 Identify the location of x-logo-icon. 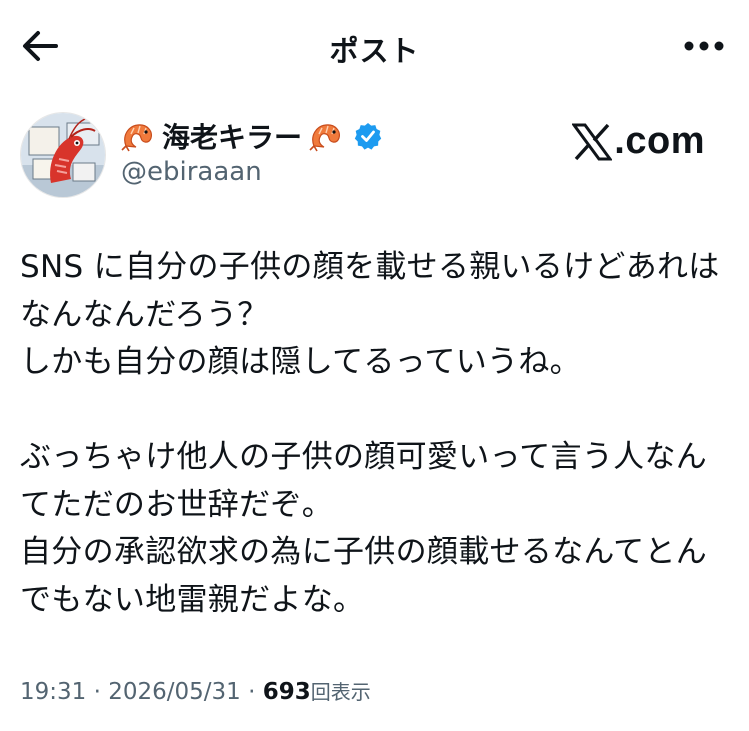
(592, 141).